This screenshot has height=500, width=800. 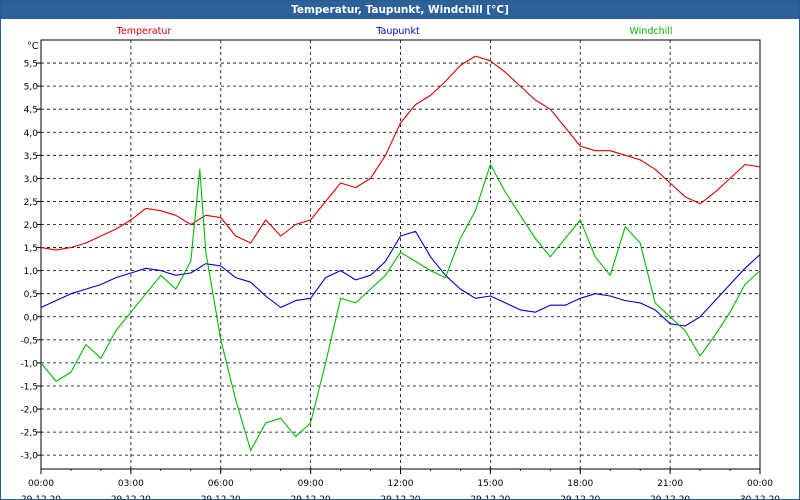 I want to click on y-tick-label: 0,5, so click(x=31, y=295).